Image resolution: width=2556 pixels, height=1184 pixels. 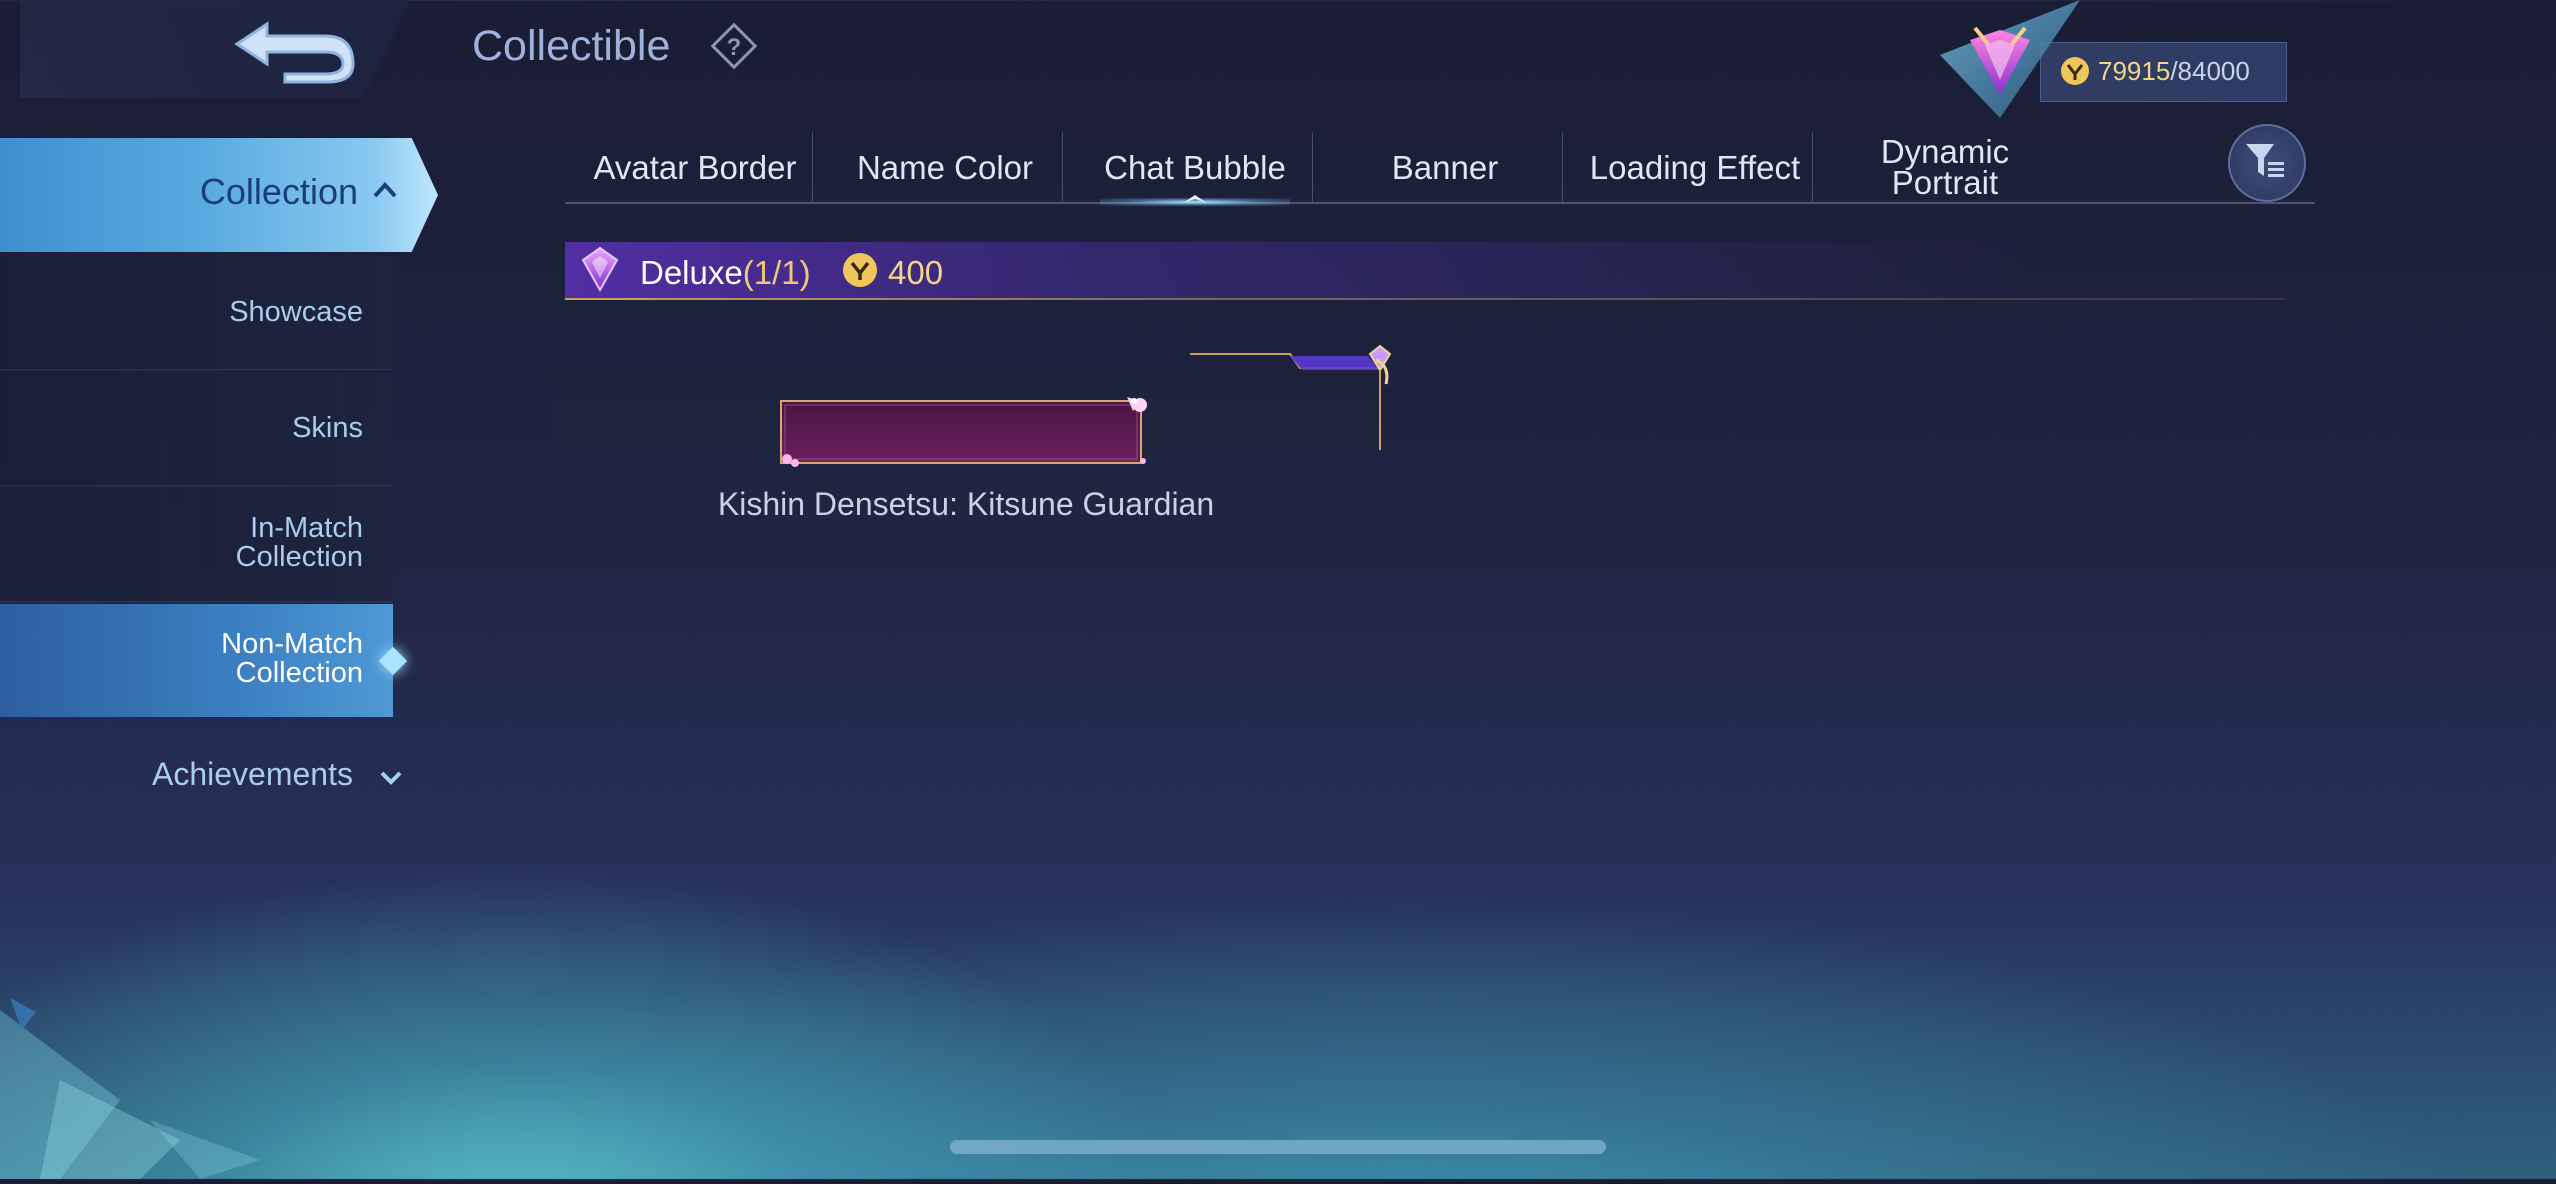 I want to click on currency-amount: 79915/84000, so click(x=2174, y=71).